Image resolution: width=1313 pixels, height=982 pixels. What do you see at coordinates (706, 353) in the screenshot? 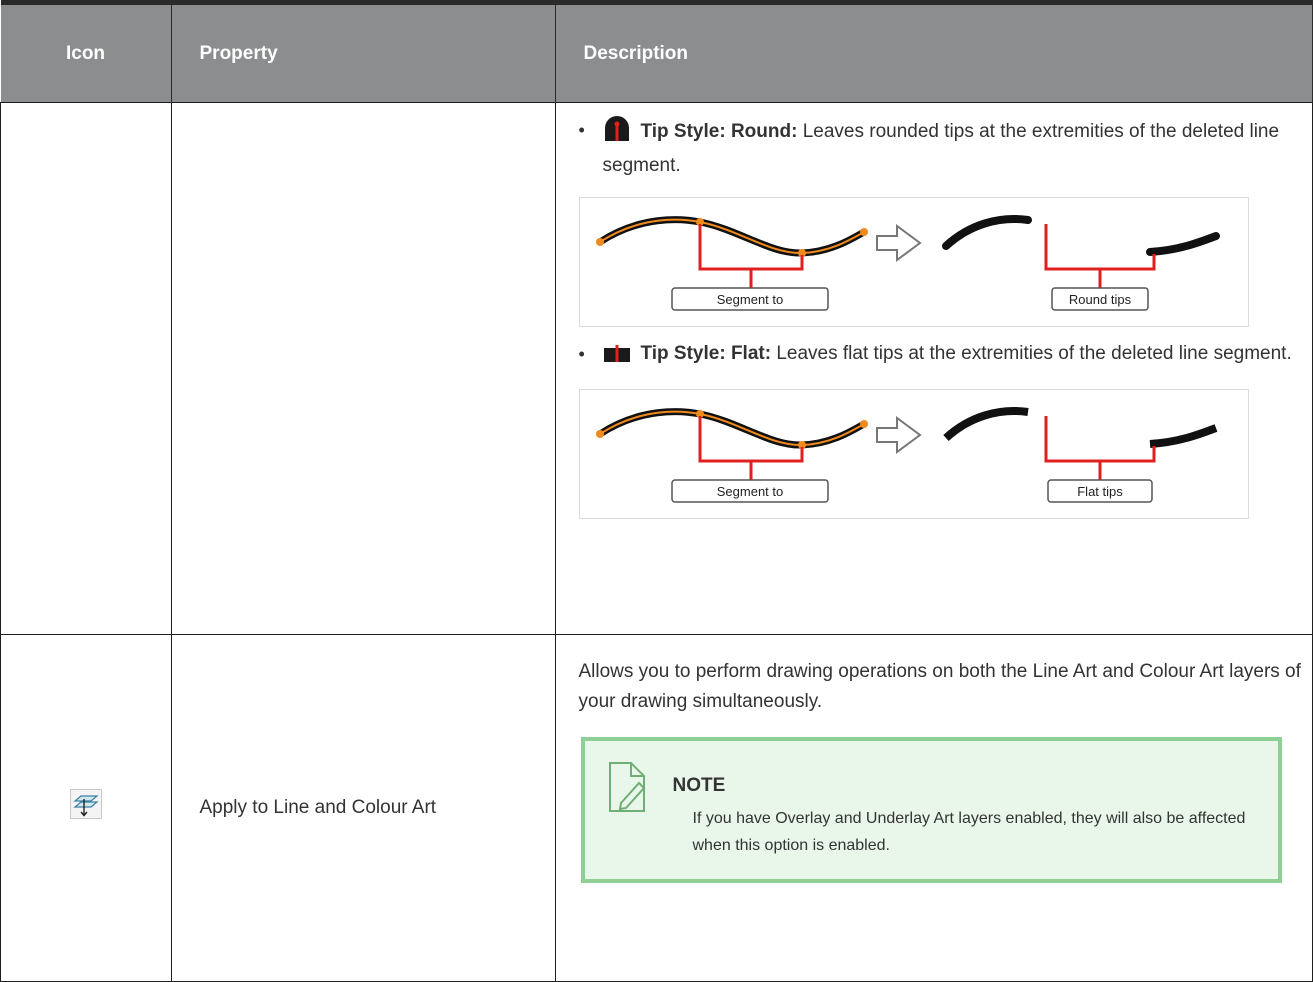
I see `tip-flat-label: Tip Style: Flat:` at bounding box center [706, 353].